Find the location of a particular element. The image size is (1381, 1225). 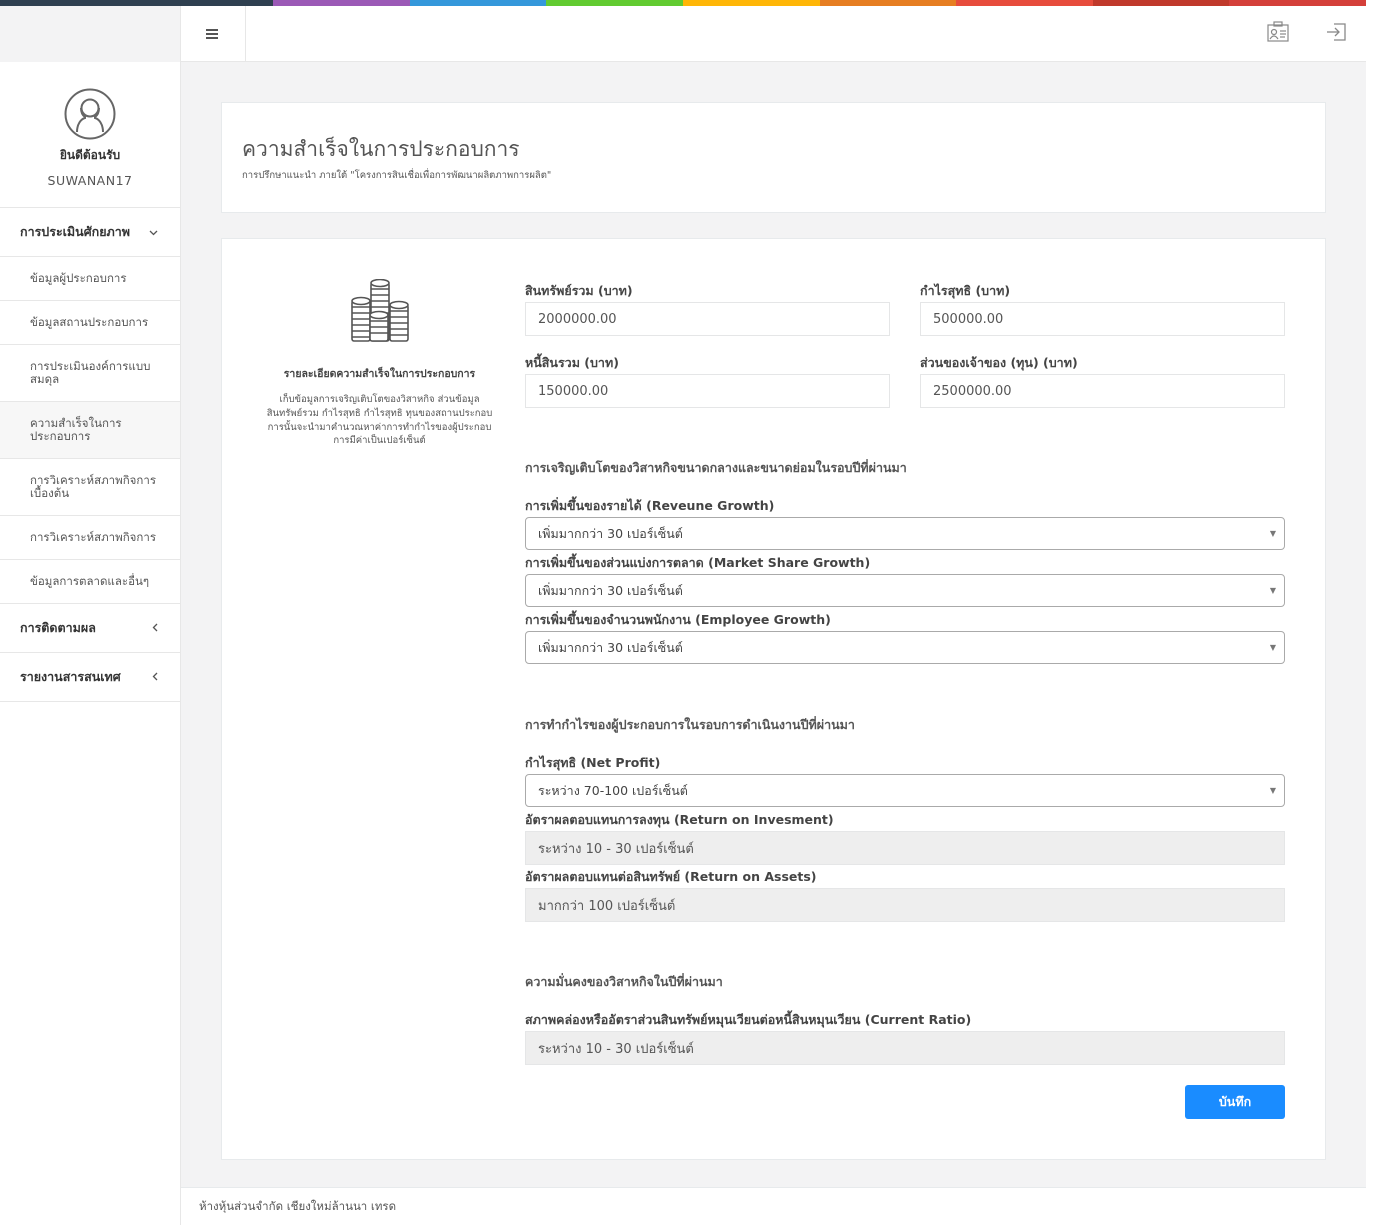

logout-button is located at coordinates (1336, 34).